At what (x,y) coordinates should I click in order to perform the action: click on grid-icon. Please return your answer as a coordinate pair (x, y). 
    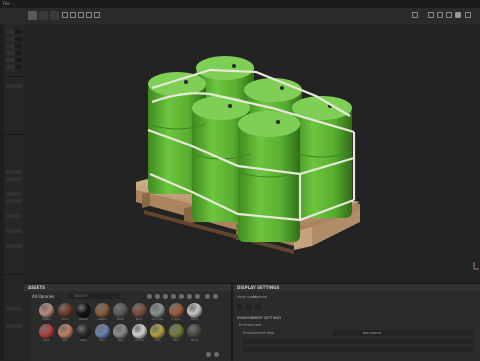
    Looking at the image, I should click on (43, 15).